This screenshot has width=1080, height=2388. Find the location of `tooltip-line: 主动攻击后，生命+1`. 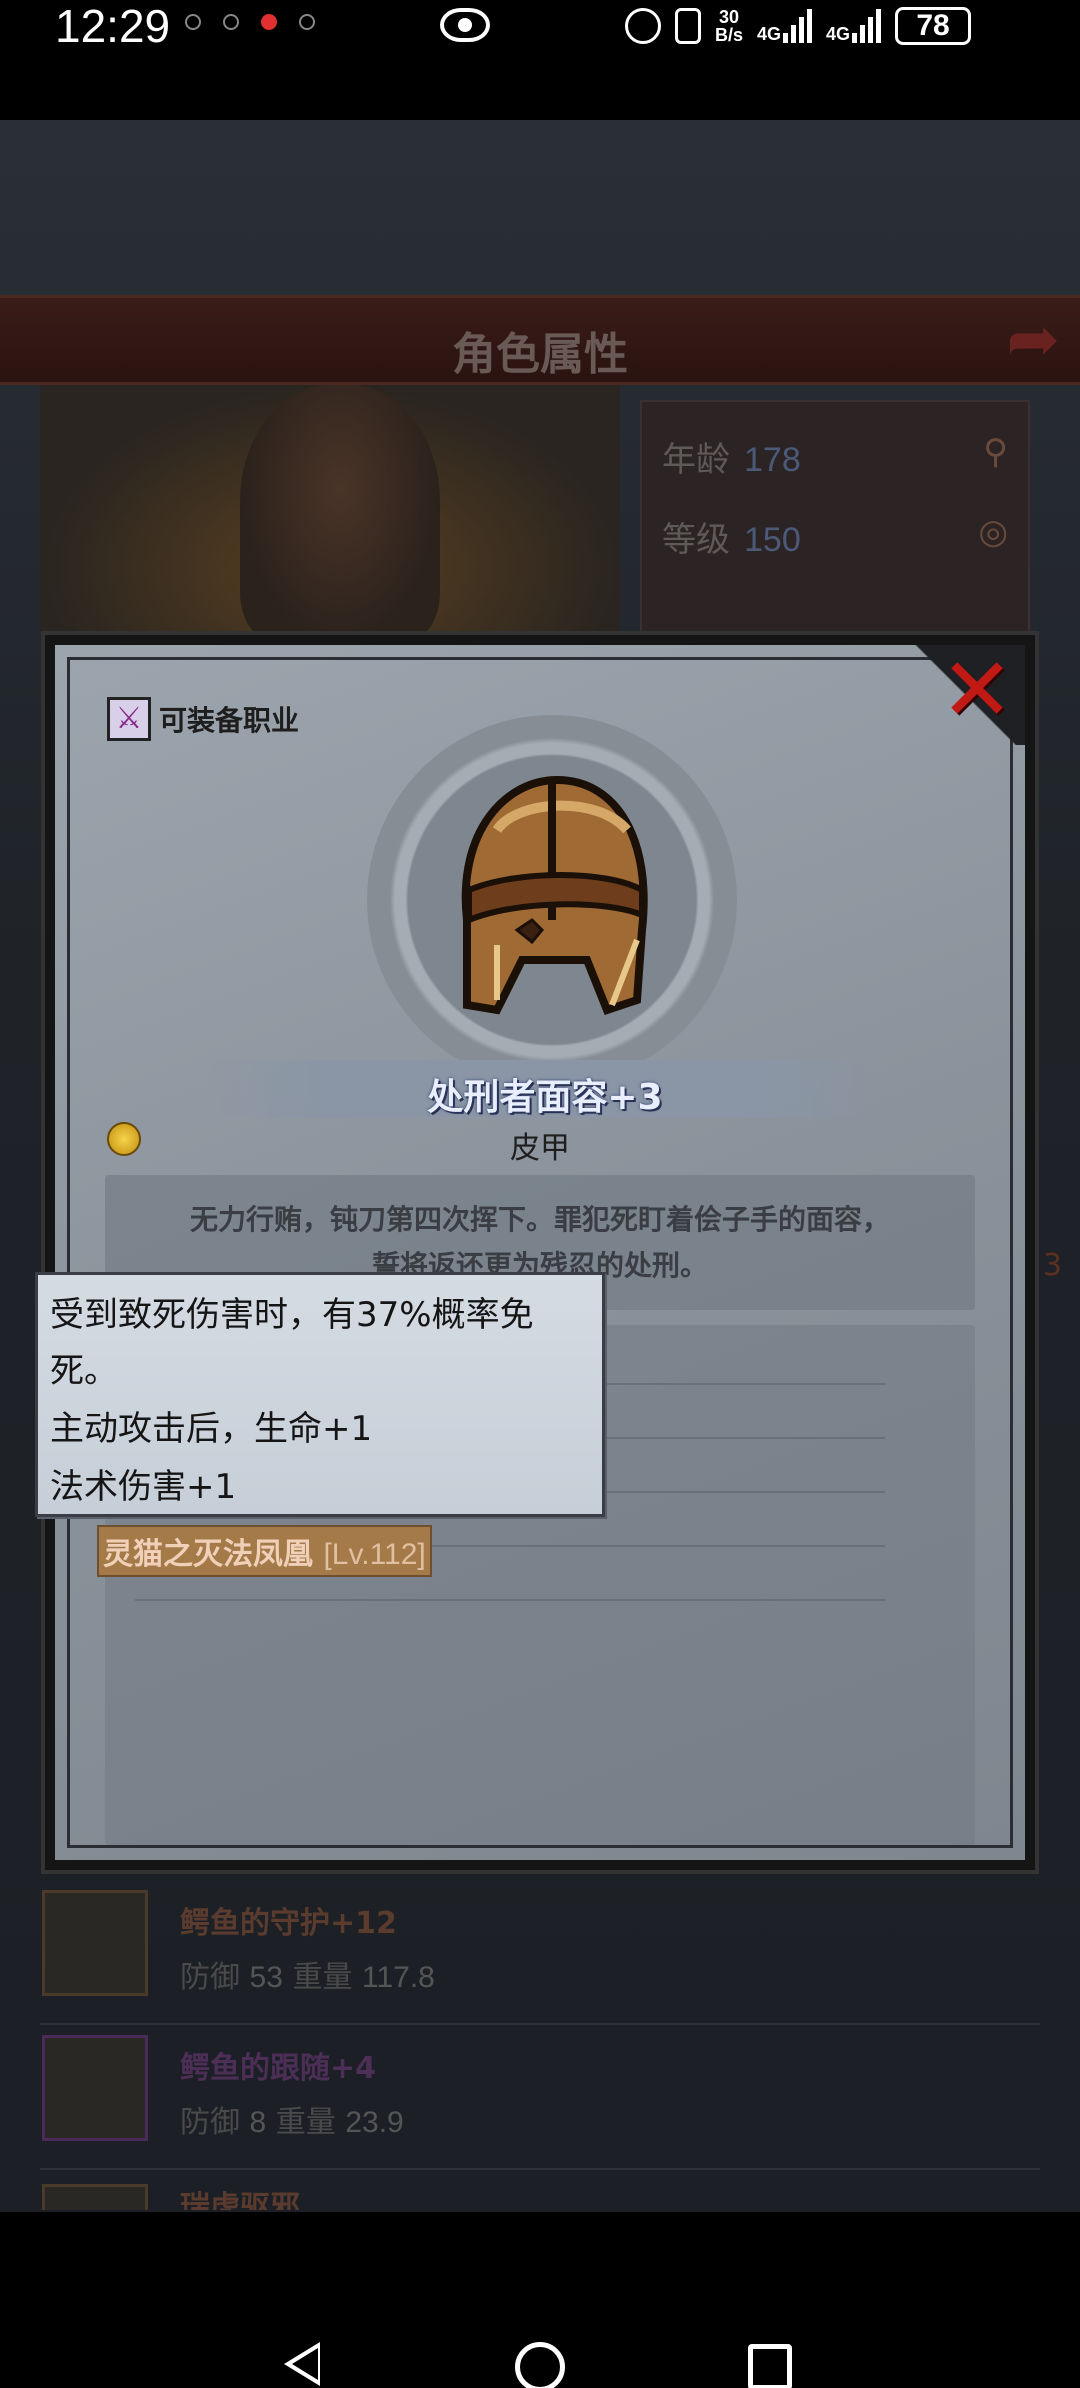

tooltip-line: 主动攻击后，生命+1 is located at coordinates (211, 1429).